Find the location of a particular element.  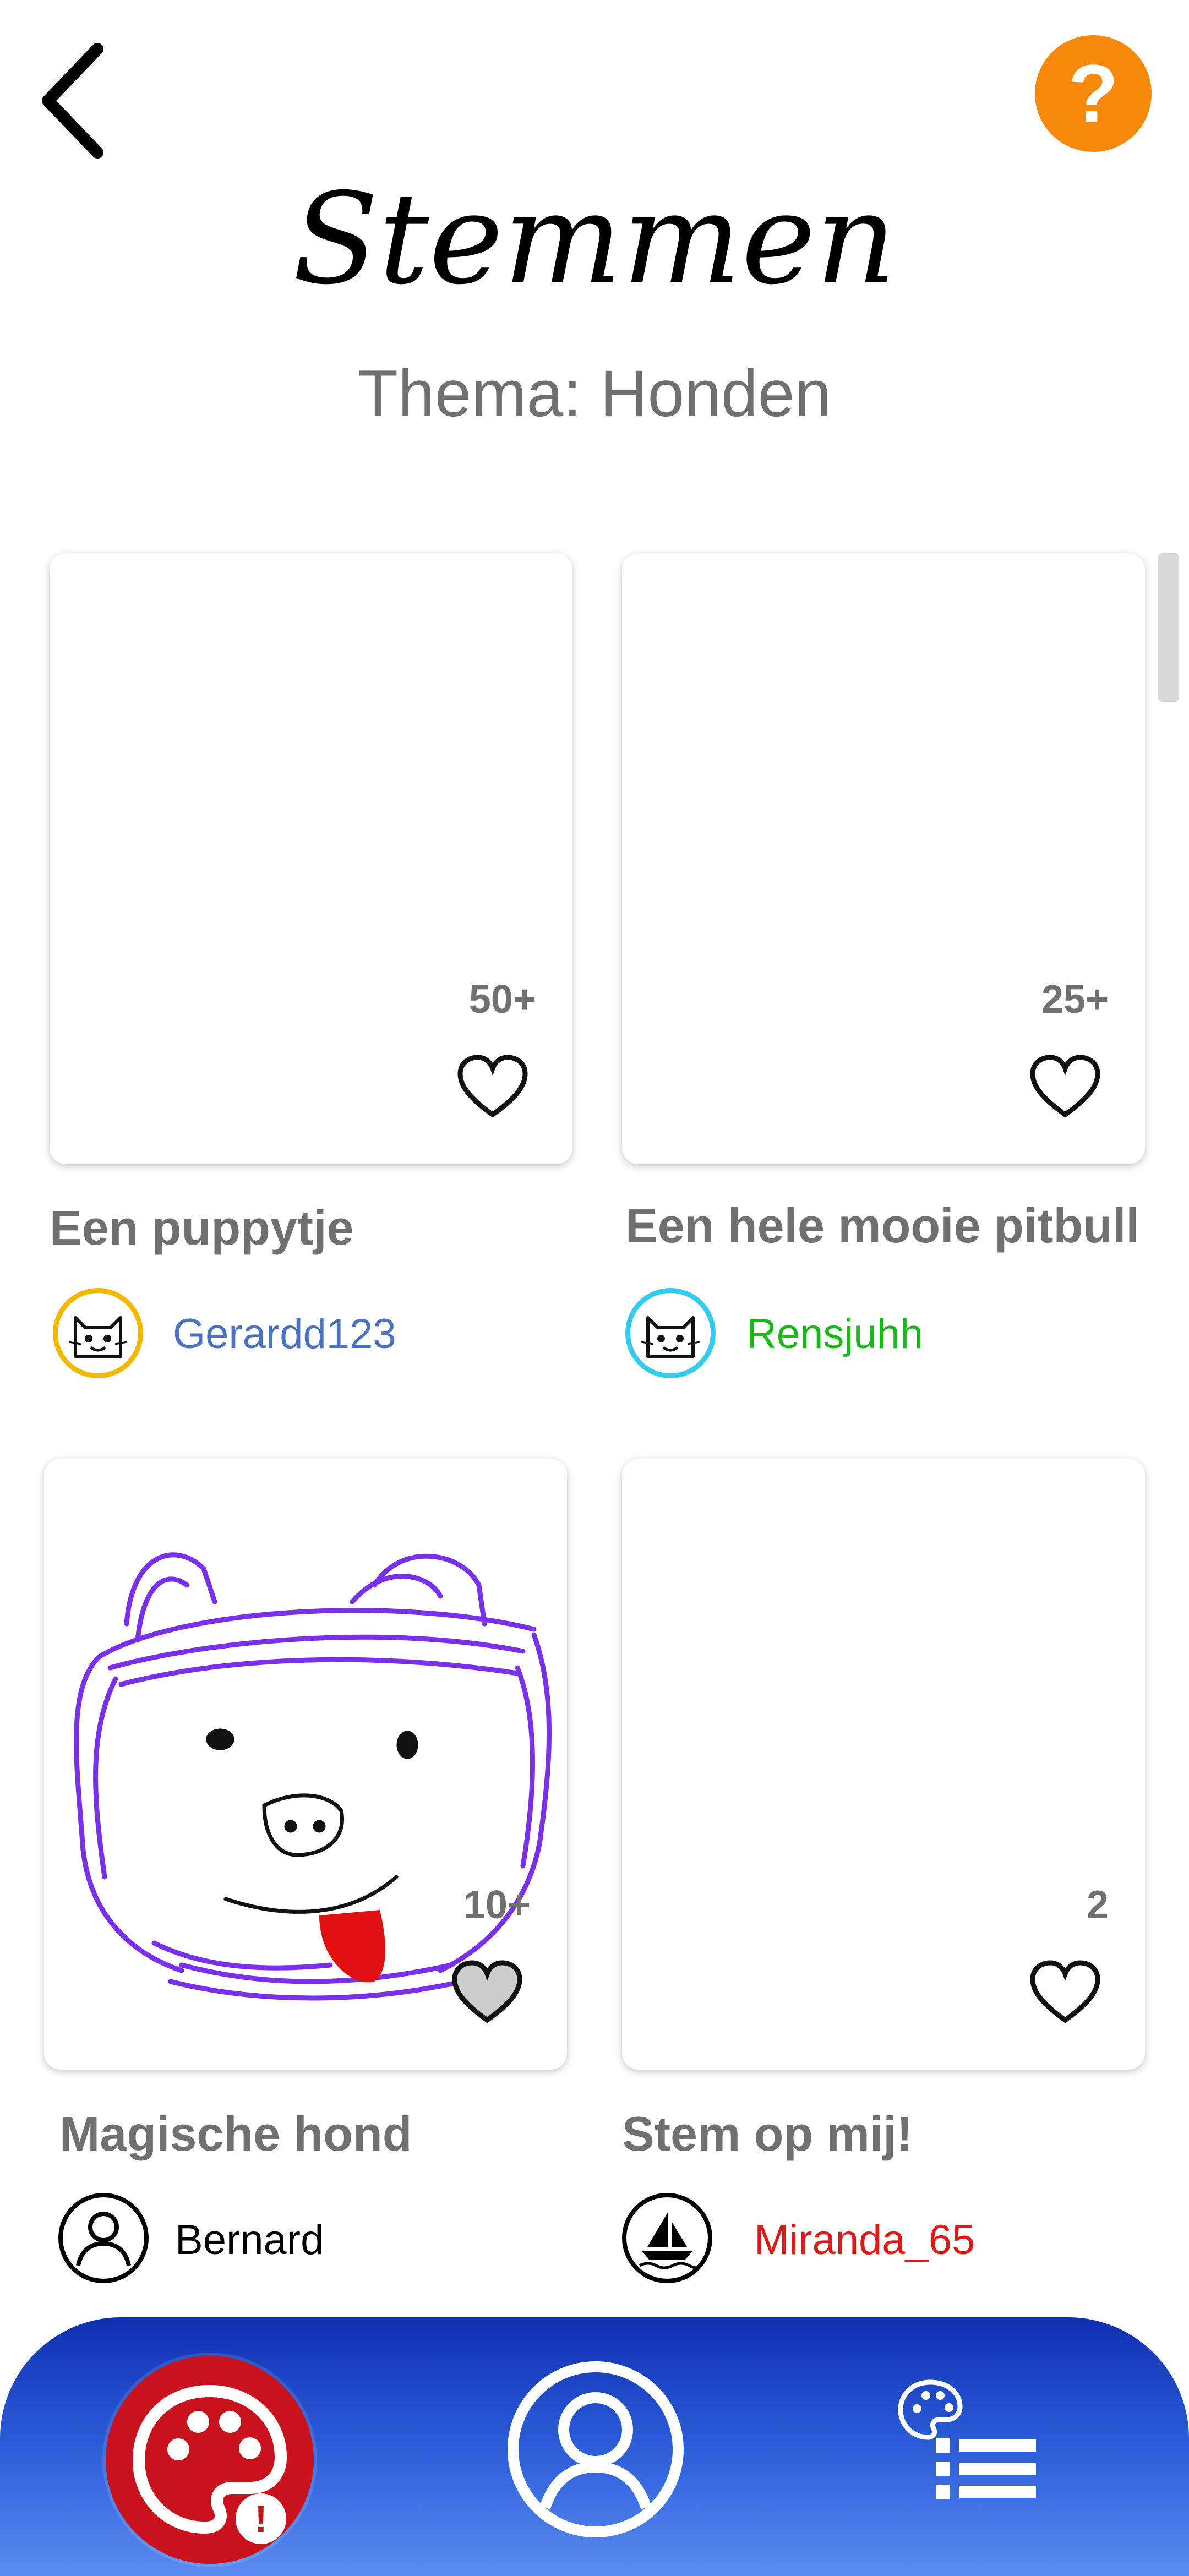

profile-nav-button is located at coordinates (595, 2450).